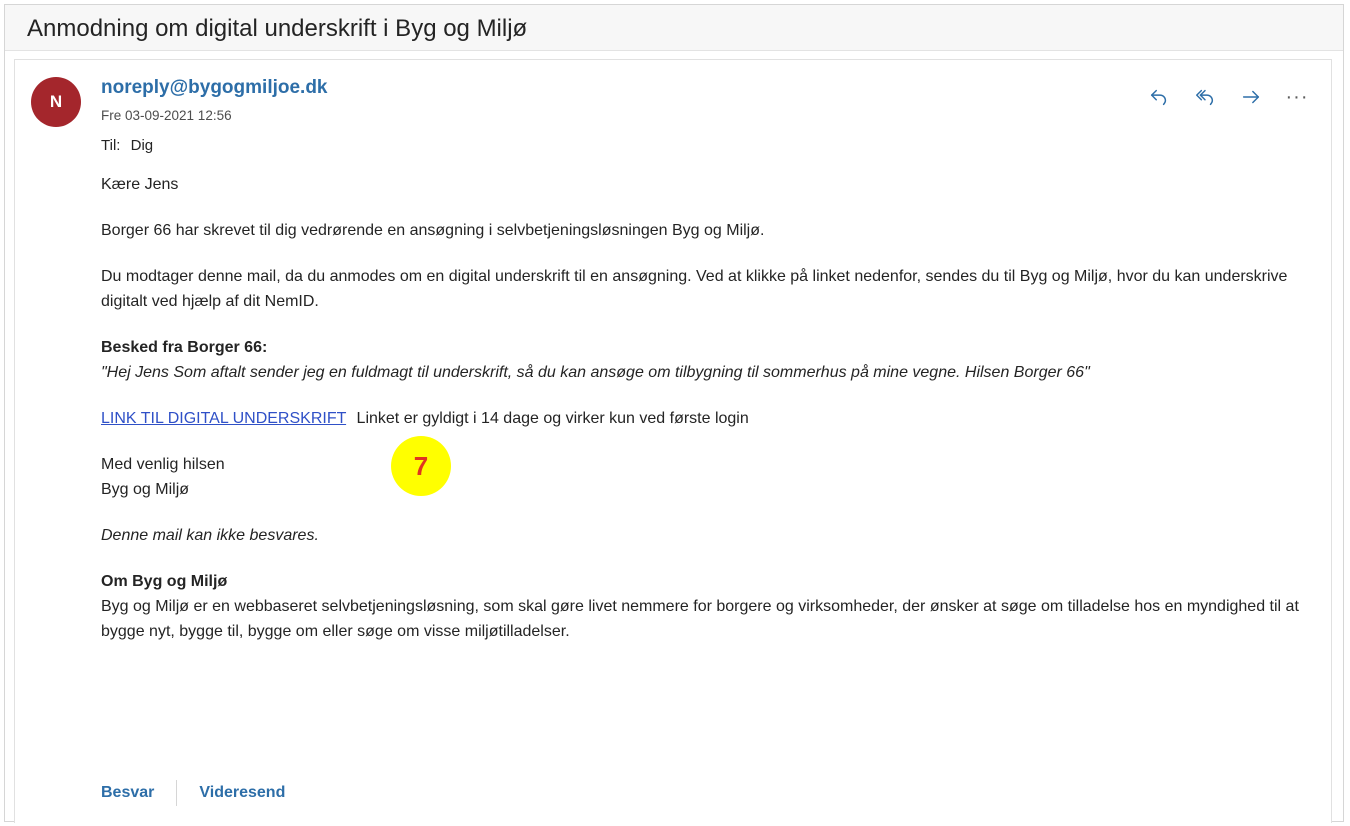  What do you see at coordinates (166, 115) in the screenshot?
I see `sent-date: Fre 03-09-2021 12:56` at bounding box center [166, 115].